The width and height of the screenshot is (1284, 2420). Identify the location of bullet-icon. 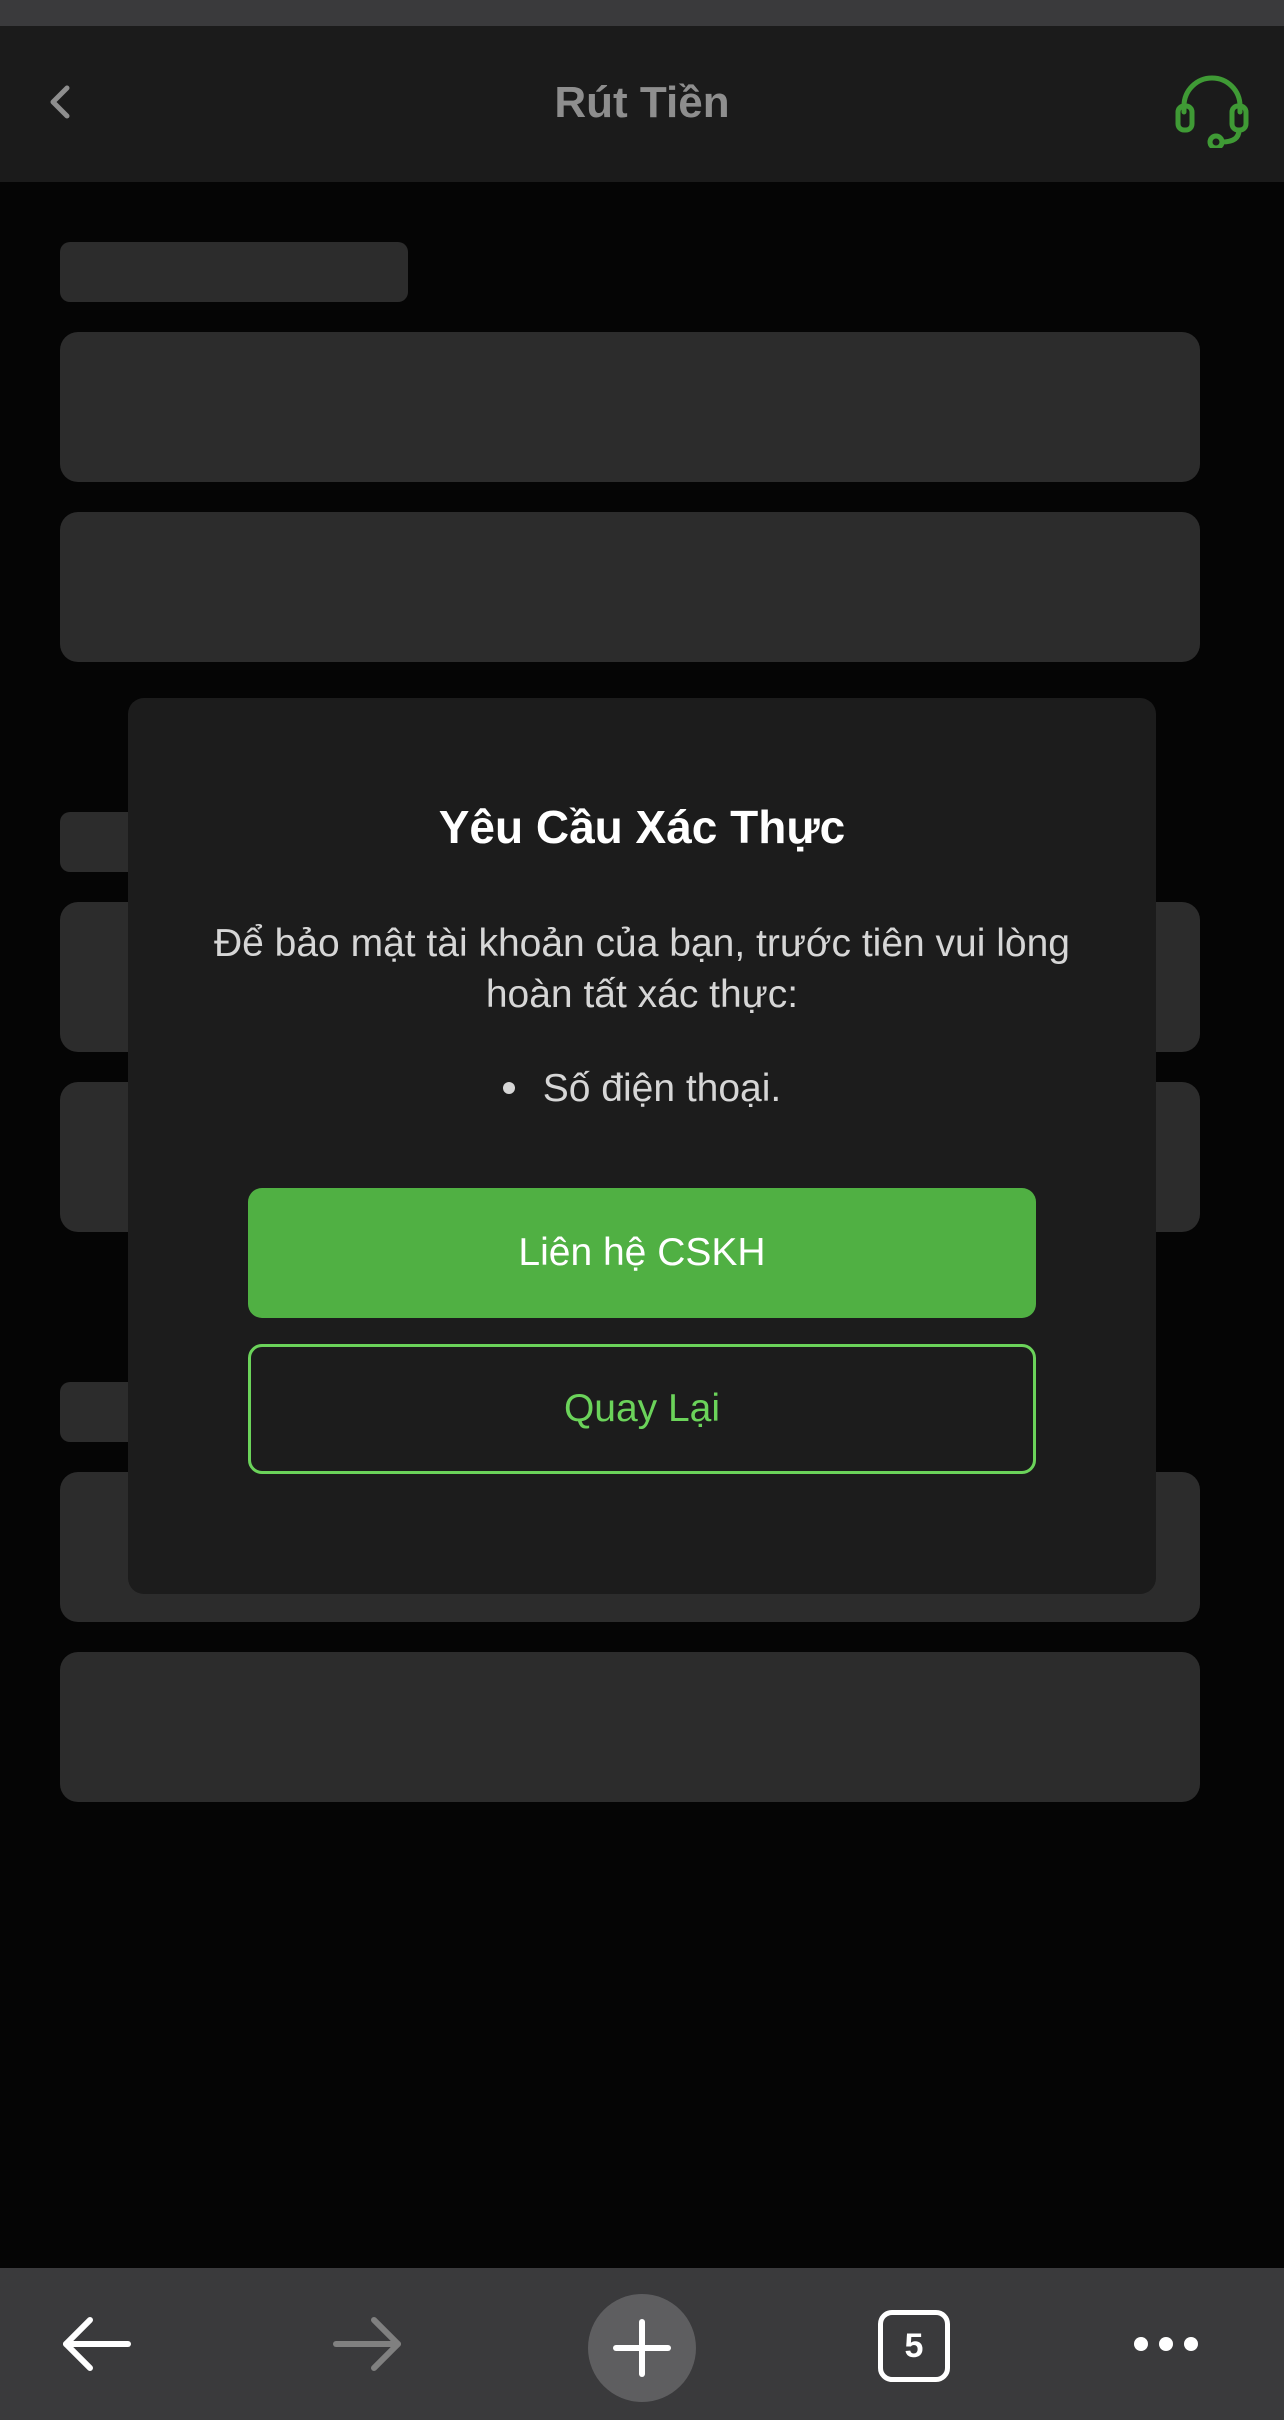
(508, 1087).